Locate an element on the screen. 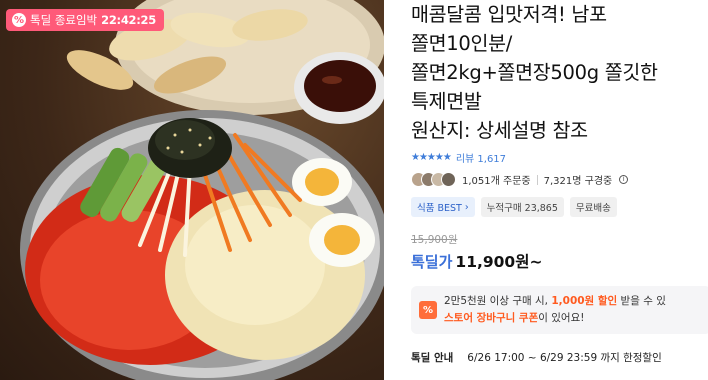  coupon-line2-suffix: 이 있어요! is located at coordinates (561, 318).